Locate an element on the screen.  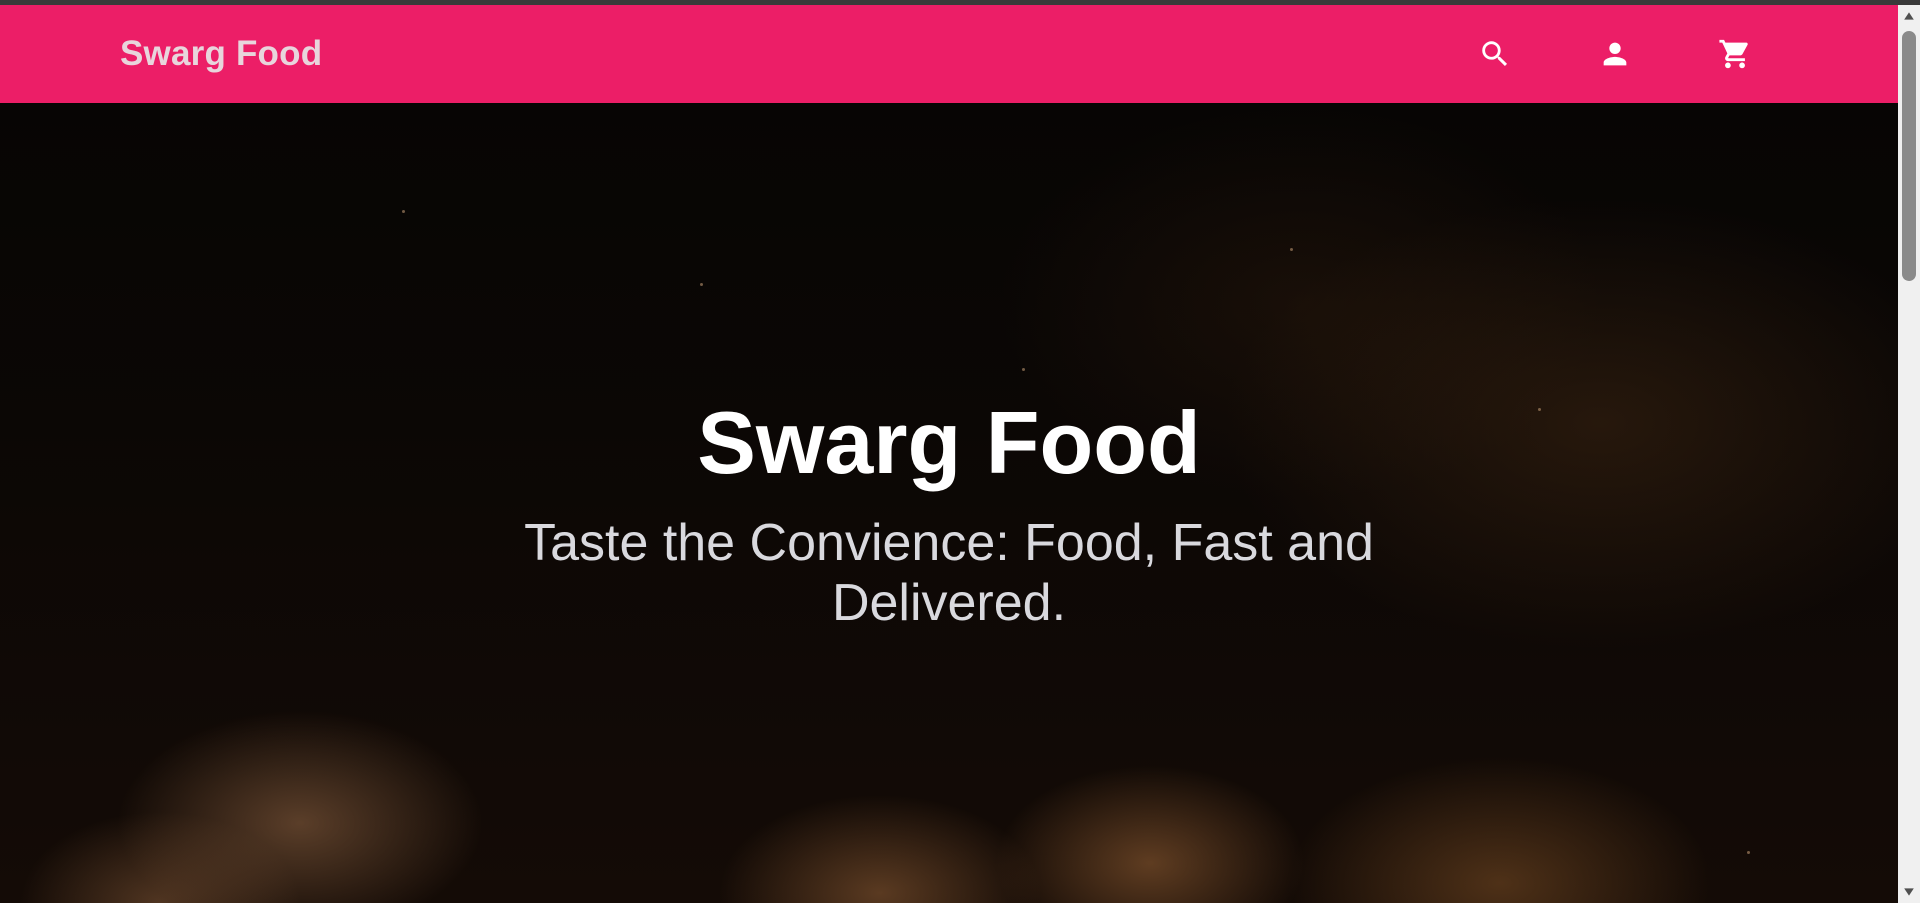
account-icon is located at coordinates (1615, 54).